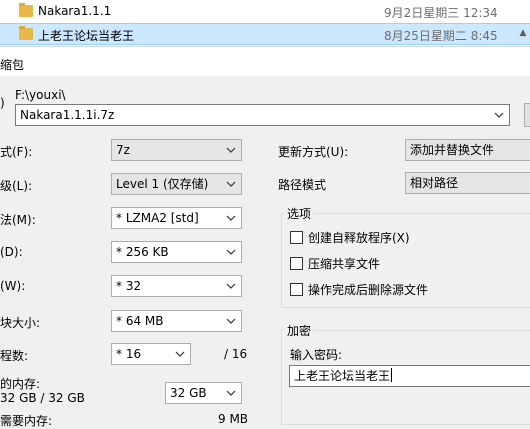 The width and height of the screenshot is (530, 429). What do you see at coordinates (299, 330) in the screenshot?
I see `encryption-title: 加密` at bounding box center [299, 330].